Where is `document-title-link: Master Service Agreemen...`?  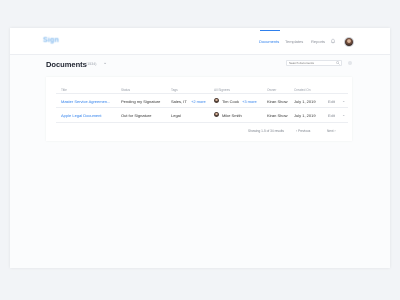 document-title-link: Master Service Agreemen... is located at coordinates (85, 101).